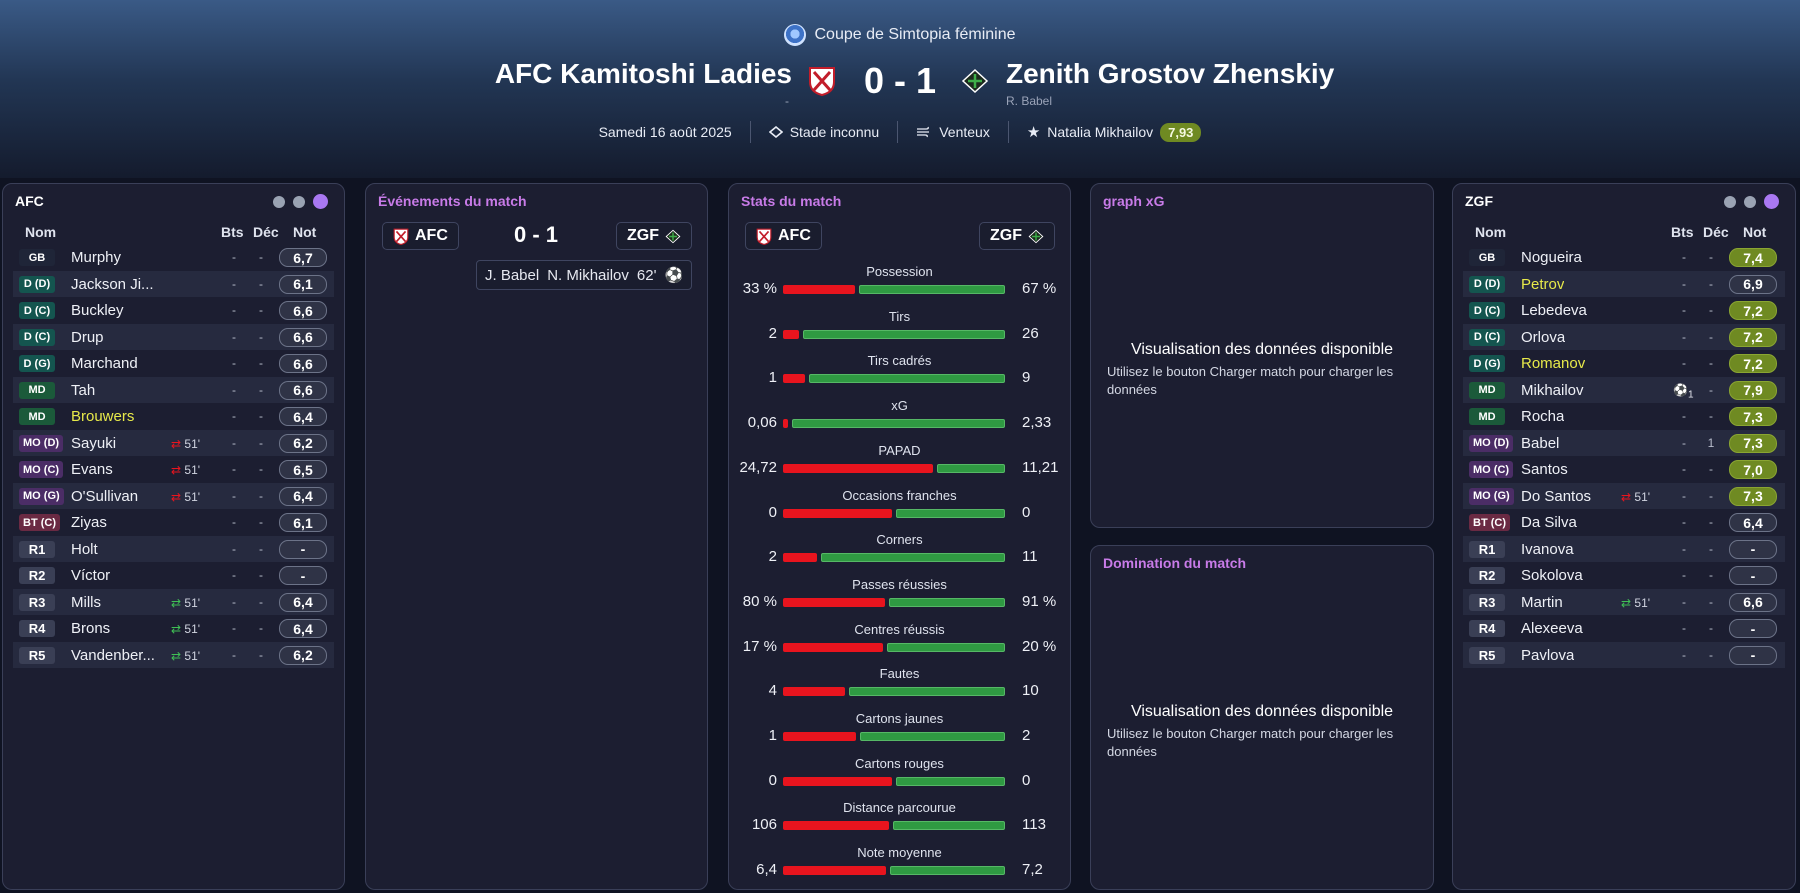  Describe the element at coordinates (234, 469) in the screenshot. I see `goals-value: -` at that location.